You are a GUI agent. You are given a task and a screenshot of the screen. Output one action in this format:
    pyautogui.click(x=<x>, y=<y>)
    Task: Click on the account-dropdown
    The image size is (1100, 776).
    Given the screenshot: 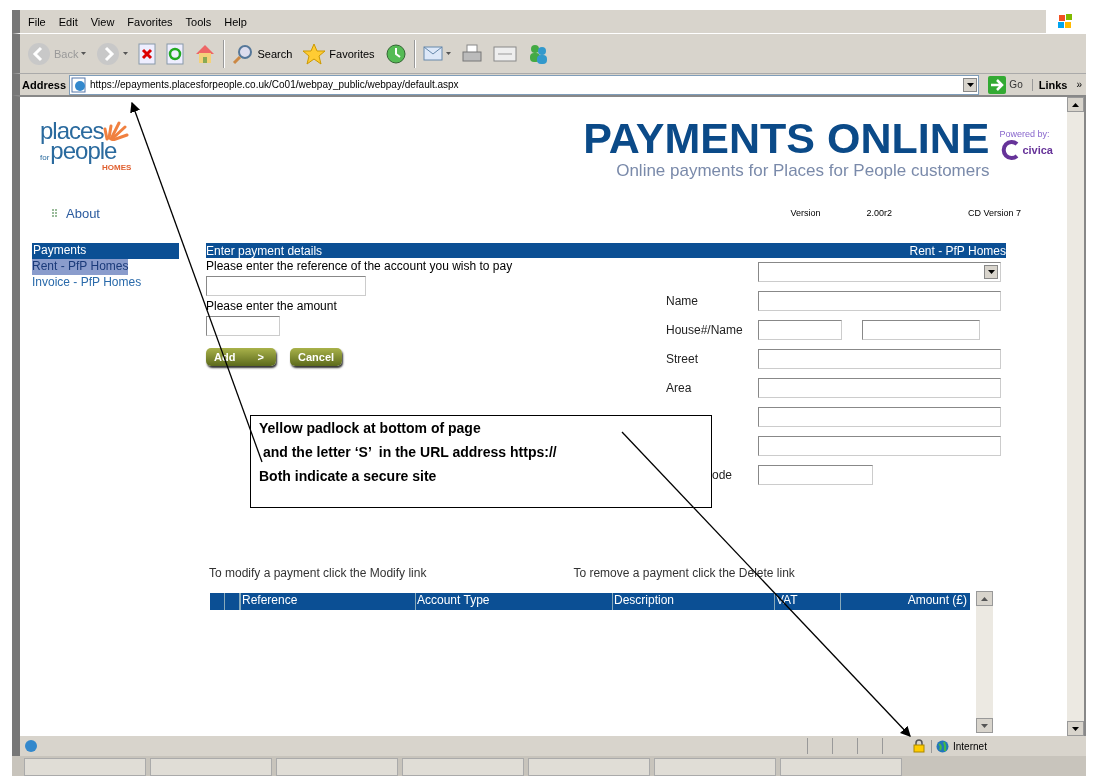 What is the action you would take?
    pyautogui.click(x=879, y=272)
    